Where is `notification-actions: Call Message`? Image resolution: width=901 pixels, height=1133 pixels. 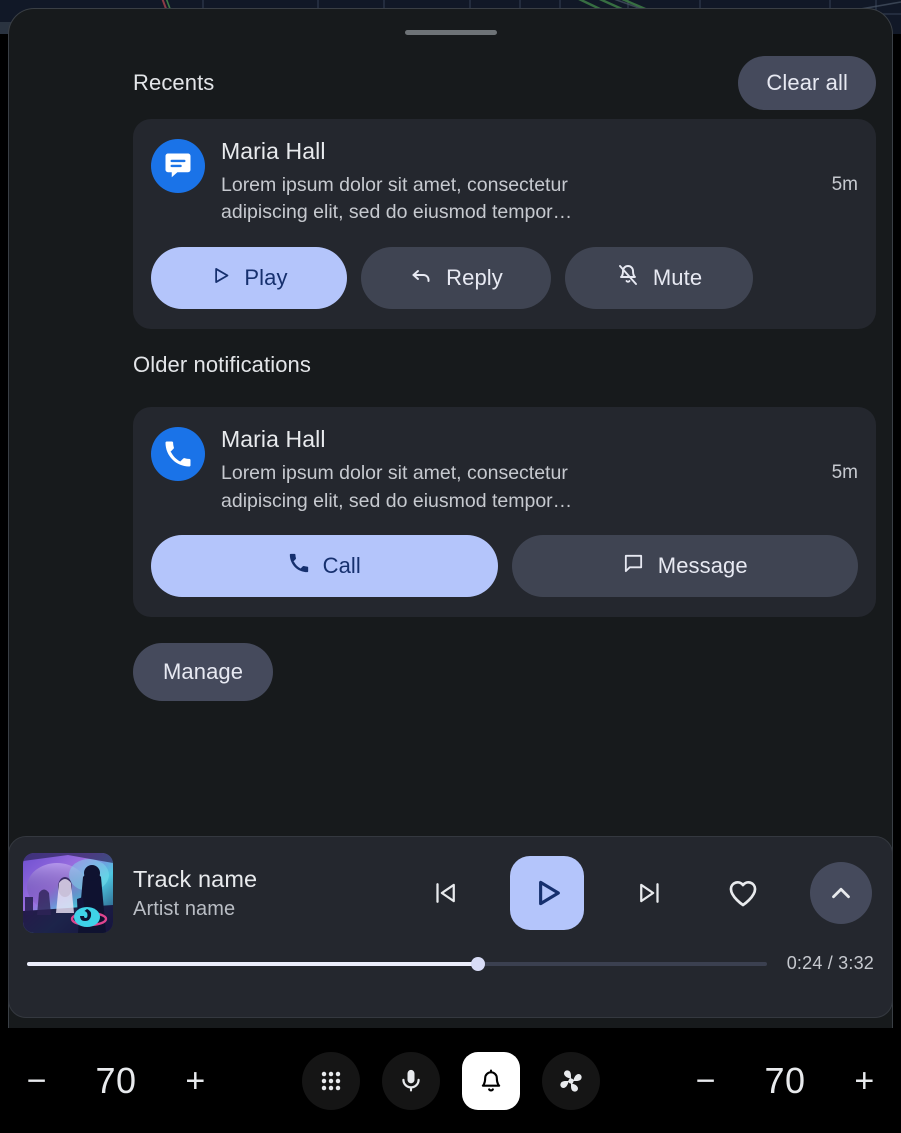
notification-actions: Call Message is located at coordinates (504, 566).